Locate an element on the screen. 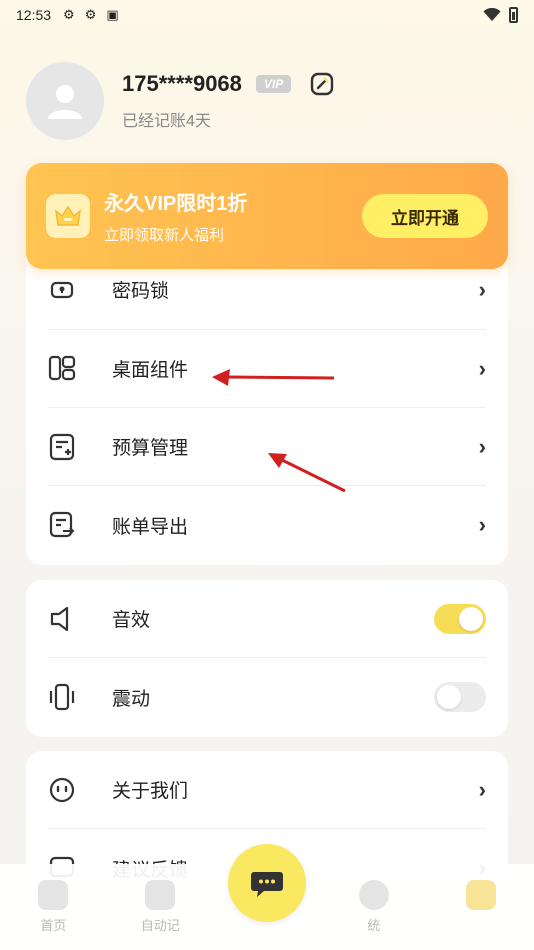 This screenshot has height=950, width=534. chart-icon is located at coordinates (373, 895).